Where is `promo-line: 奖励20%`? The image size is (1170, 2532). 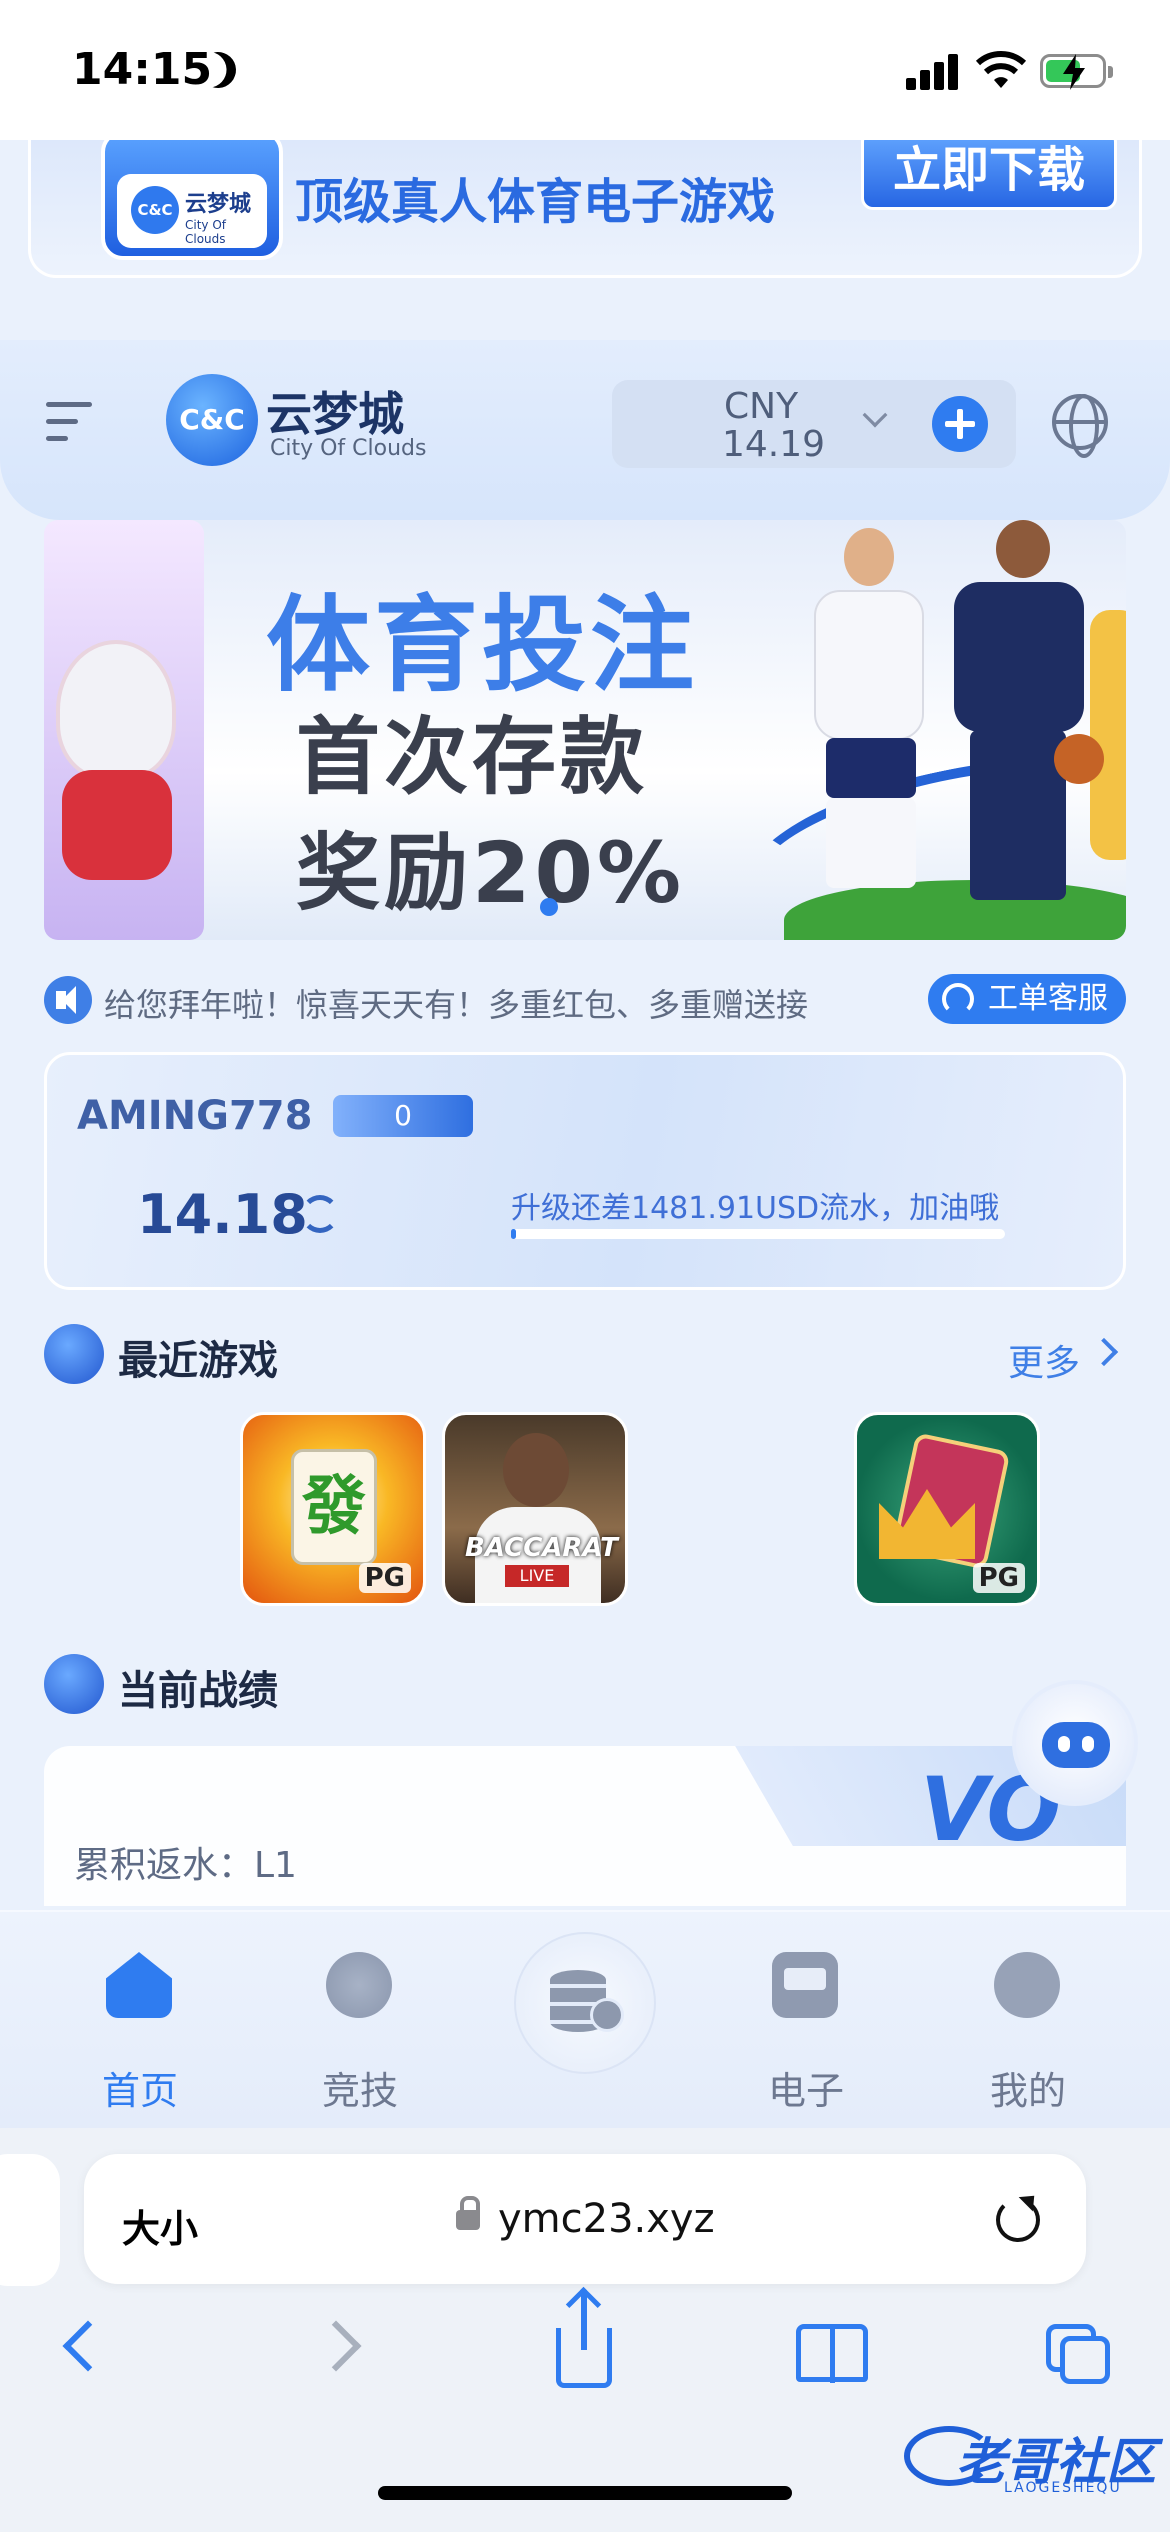
promo-line: 奖励20% is located at coordinates (491, 873).